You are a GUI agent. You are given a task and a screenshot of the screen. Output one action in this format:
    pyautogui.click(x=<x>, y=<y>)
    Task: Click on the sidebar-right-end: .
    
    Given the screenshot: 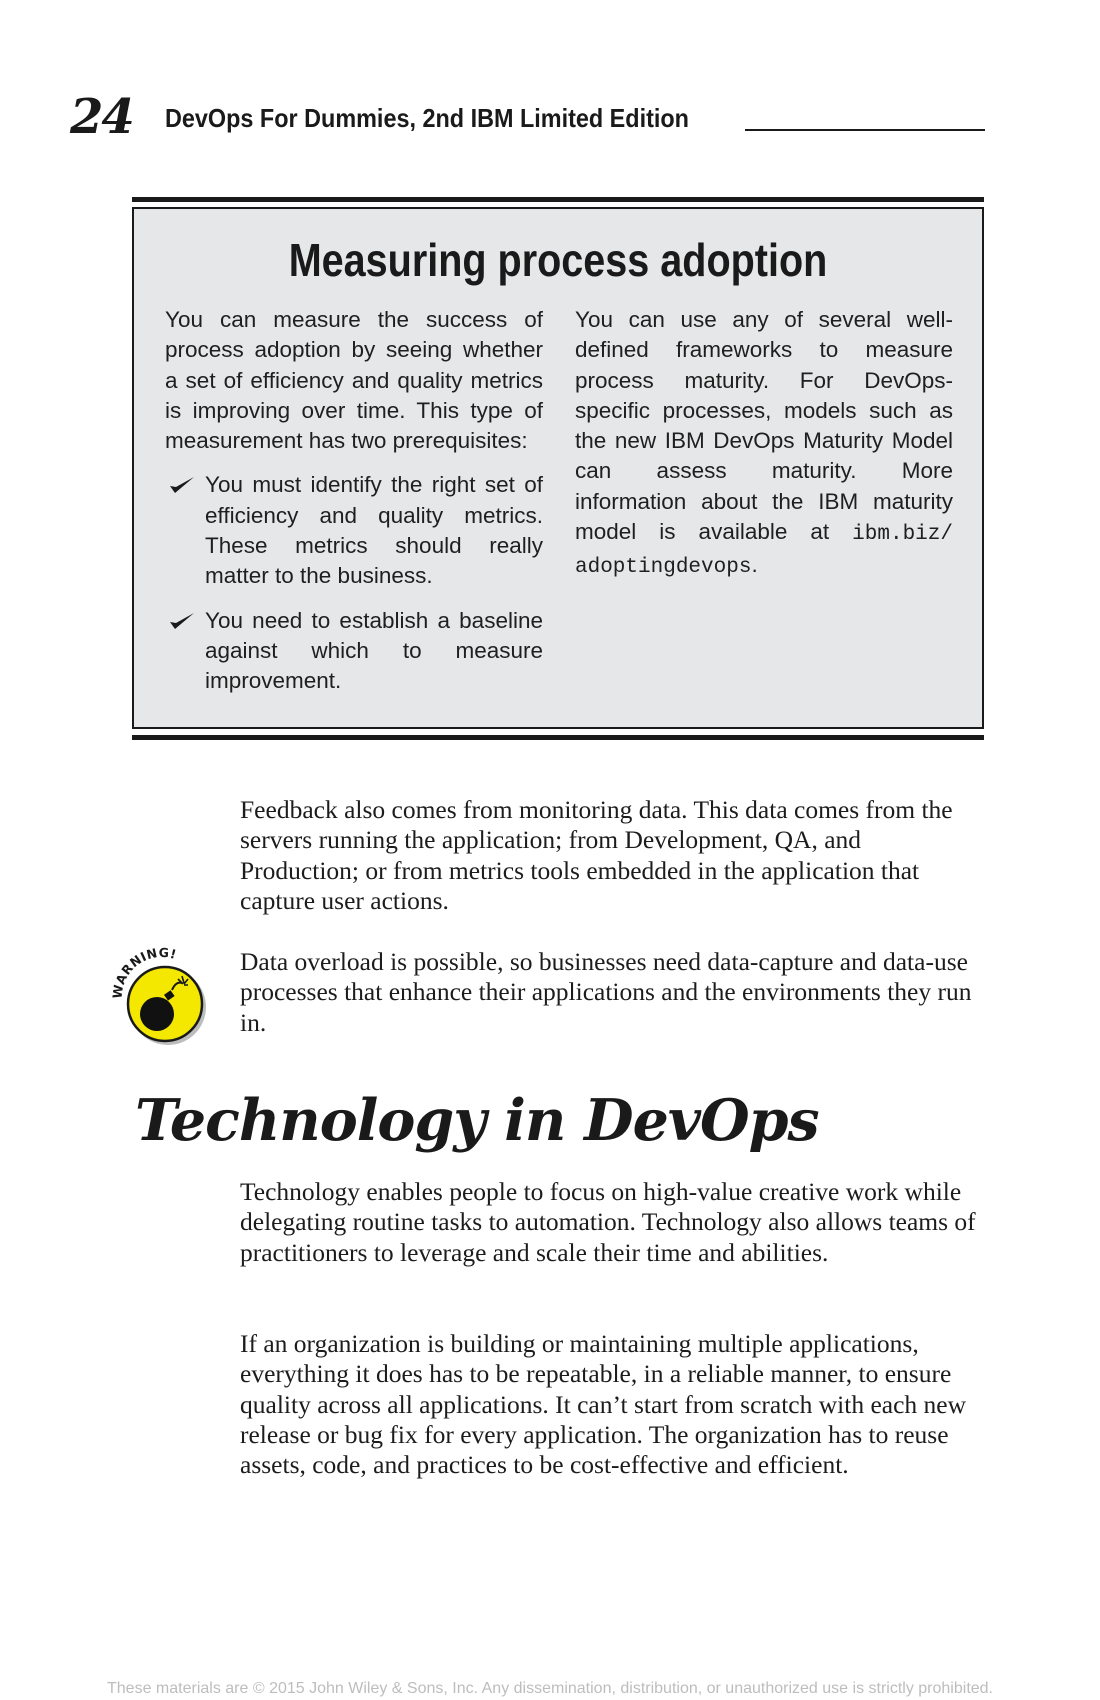 What is the action you would take?
    pyautogui.click(x=754, y=565)
    